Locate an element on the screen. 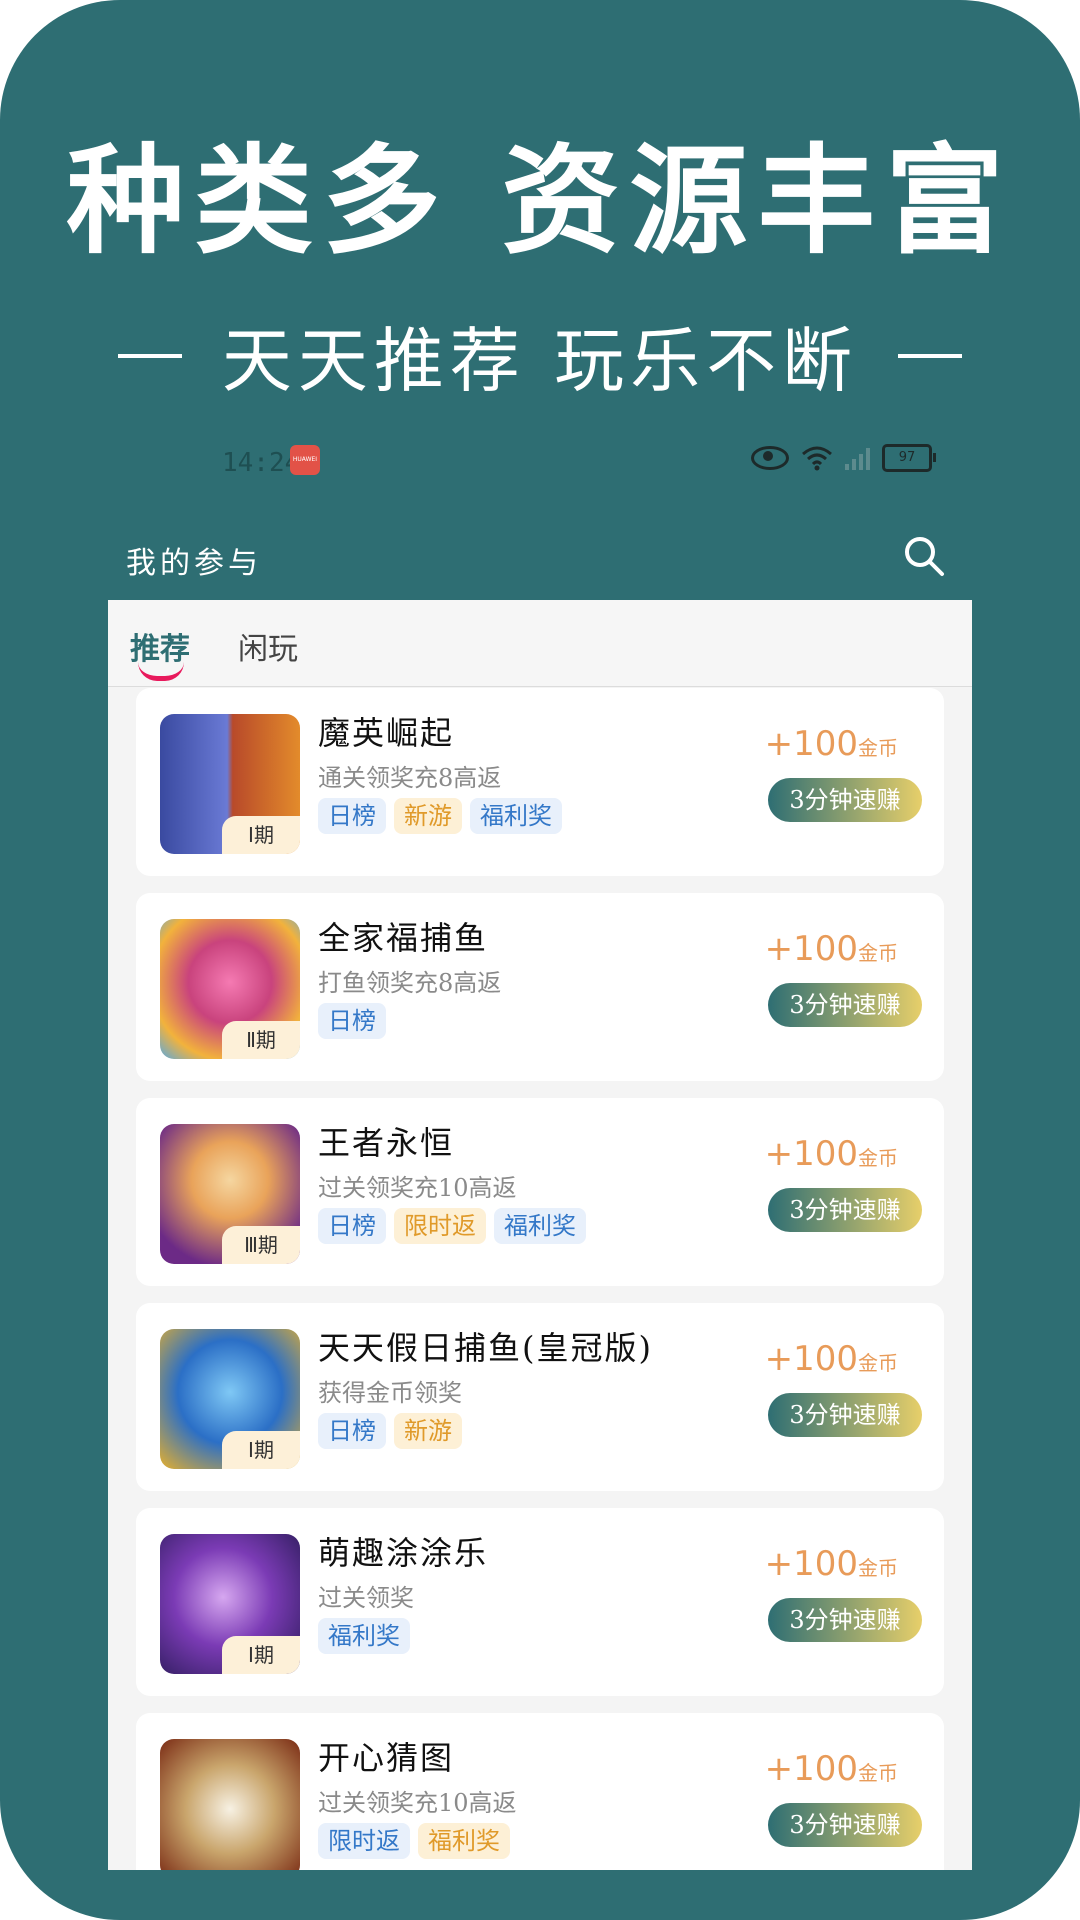  game-description: 过关领奖 is located at coordinates (366, 1598).